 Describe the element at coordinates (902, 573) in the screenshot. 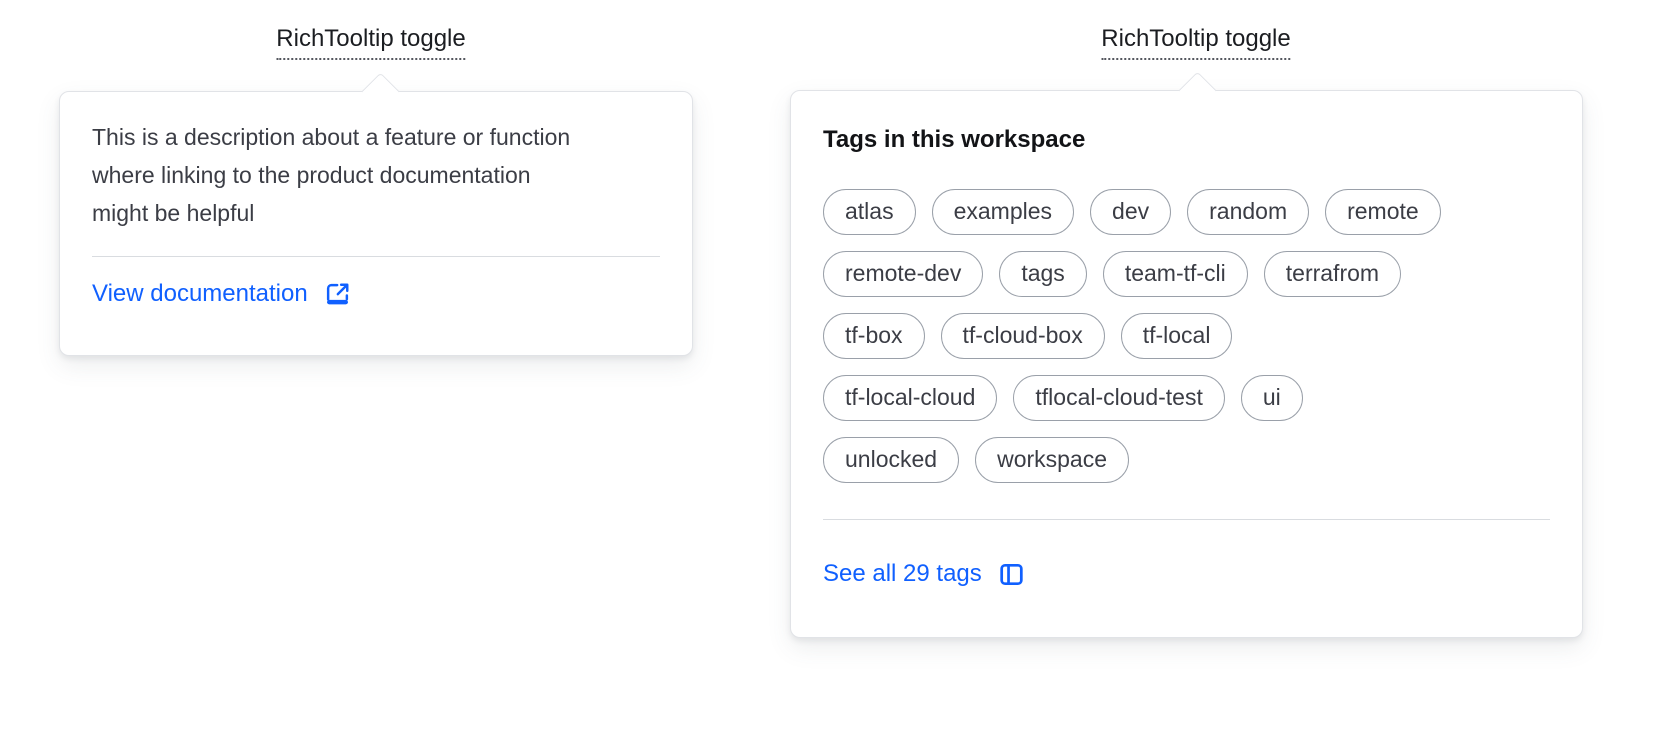

I see `see-all-tags-label: See all 29 tags` at that location.